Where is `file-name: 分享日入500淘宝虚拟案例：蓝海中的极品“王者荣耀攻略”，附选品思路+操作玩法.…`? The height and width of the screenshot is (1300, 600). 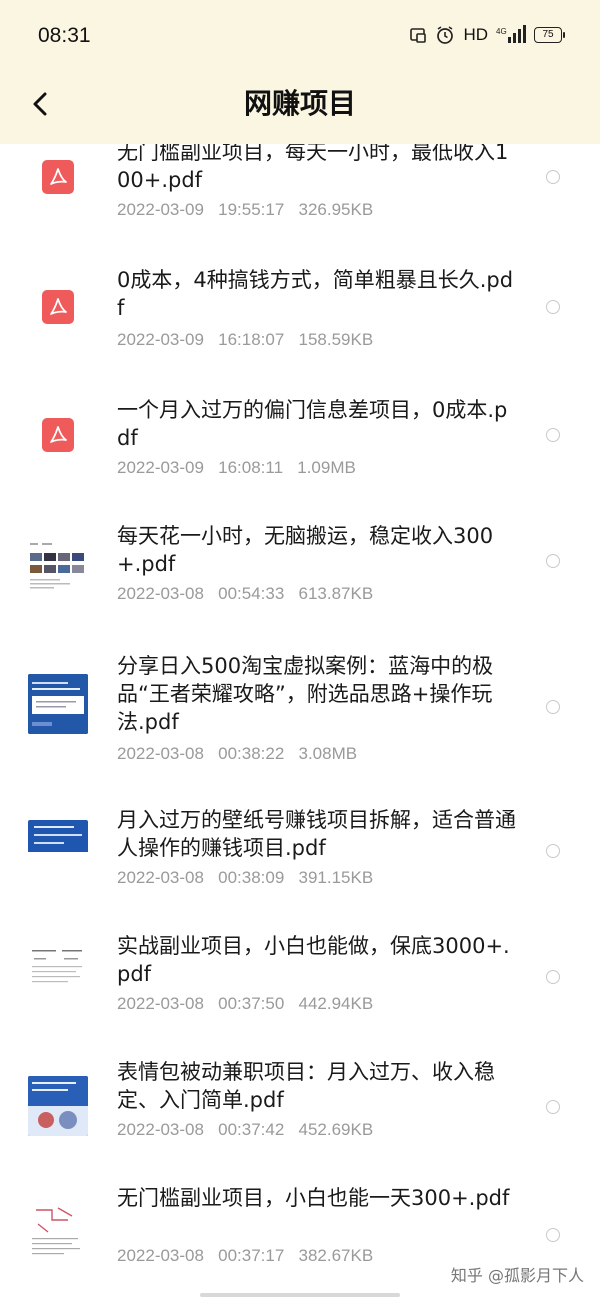 file-name: 分享日入500淘宝虚拟案例：蓝海中的极品“王者荣耀攻略”，附选品思路+操作玩法.… is located at coordinates (305, 694).